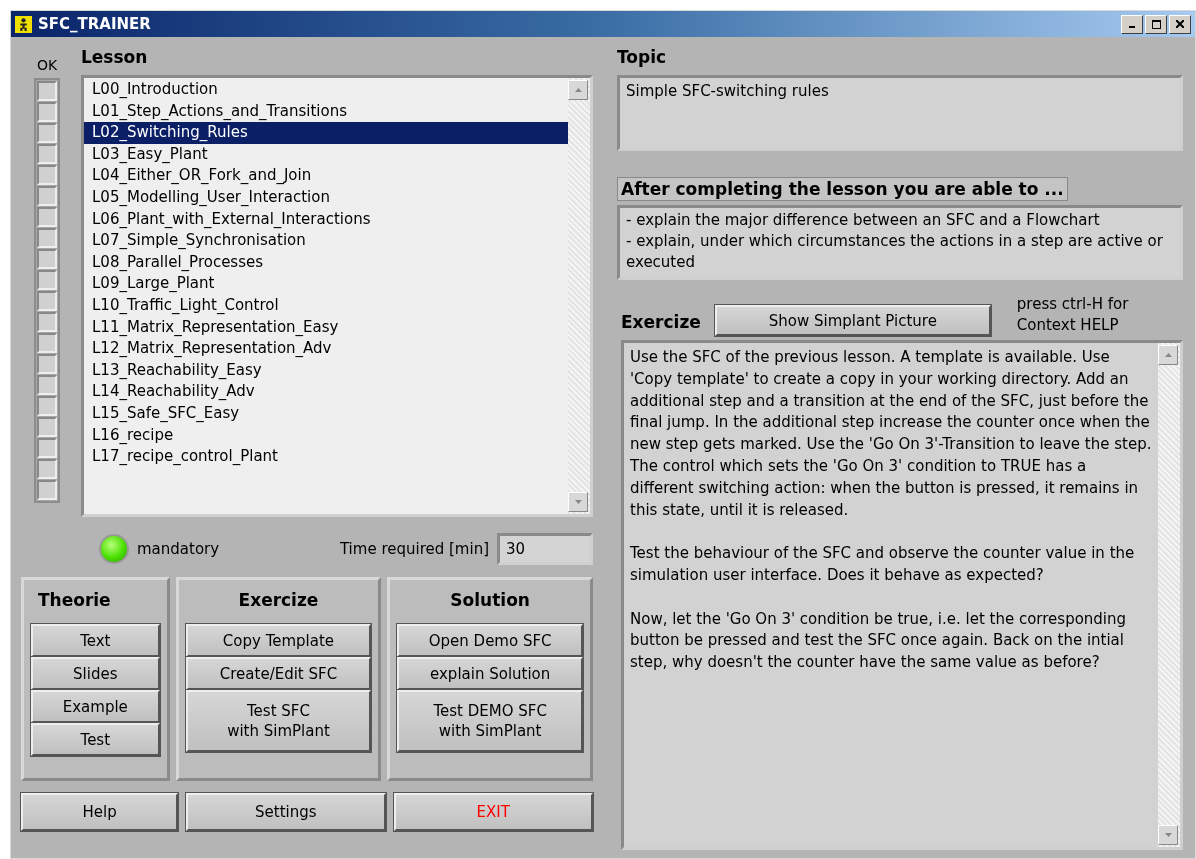  What do you see at coordinates (414, 549) in the screenshot?
I see `time-required-label: Time required [min]` at bounding box center [414, 549].